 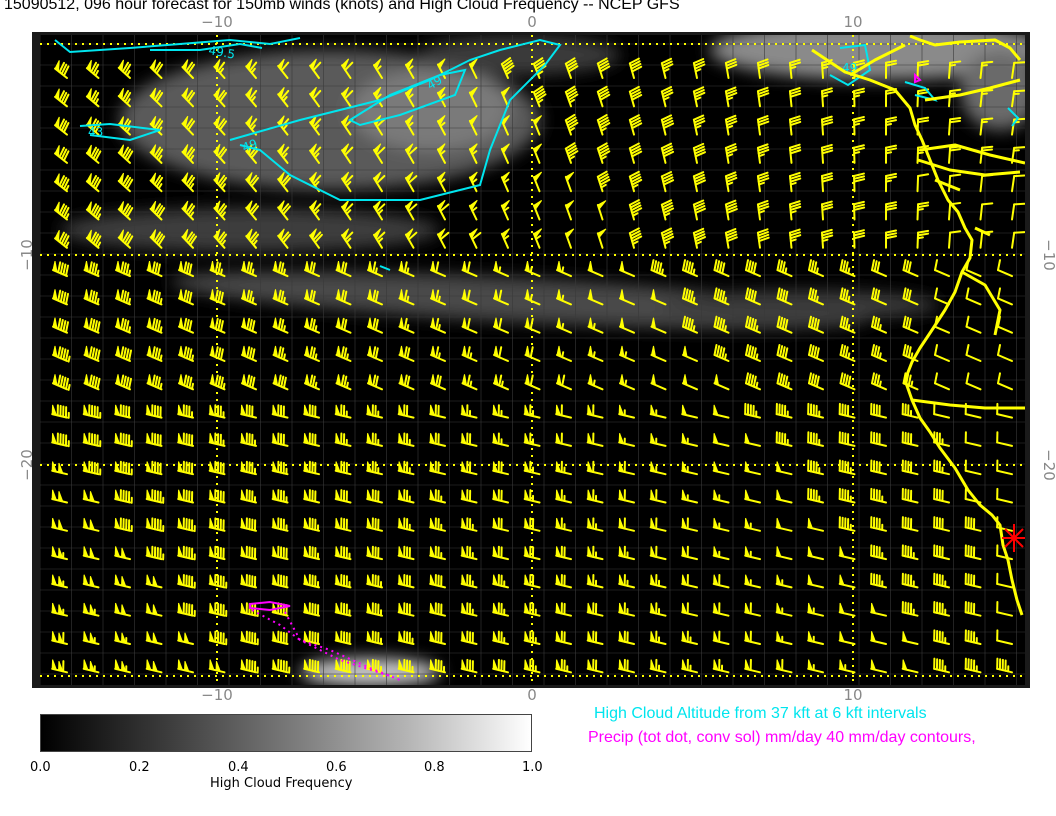 What do you see at coordinates (434, 767) in the screenshot?
I see `colorbar-tick: 0.8` at bounding box center [434, 767].